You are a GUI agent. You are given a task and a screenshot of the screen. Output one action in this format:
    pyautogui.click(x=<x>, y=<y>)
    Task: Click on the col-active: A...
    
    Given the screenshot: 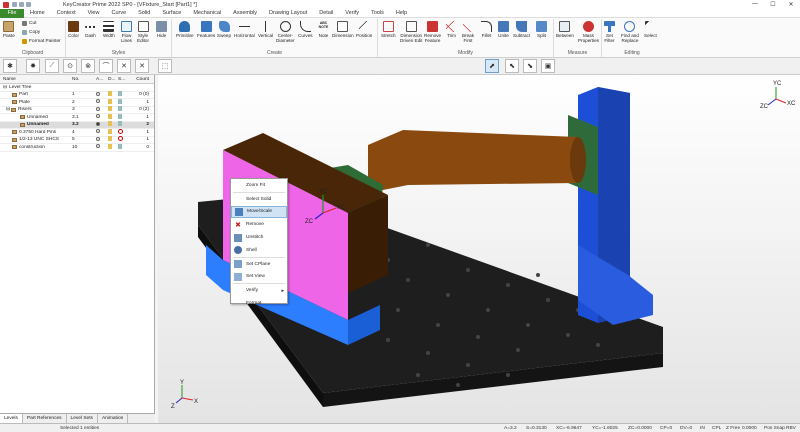 What is the action you would take?
    pyautogui.click(x=102, y=79)
    